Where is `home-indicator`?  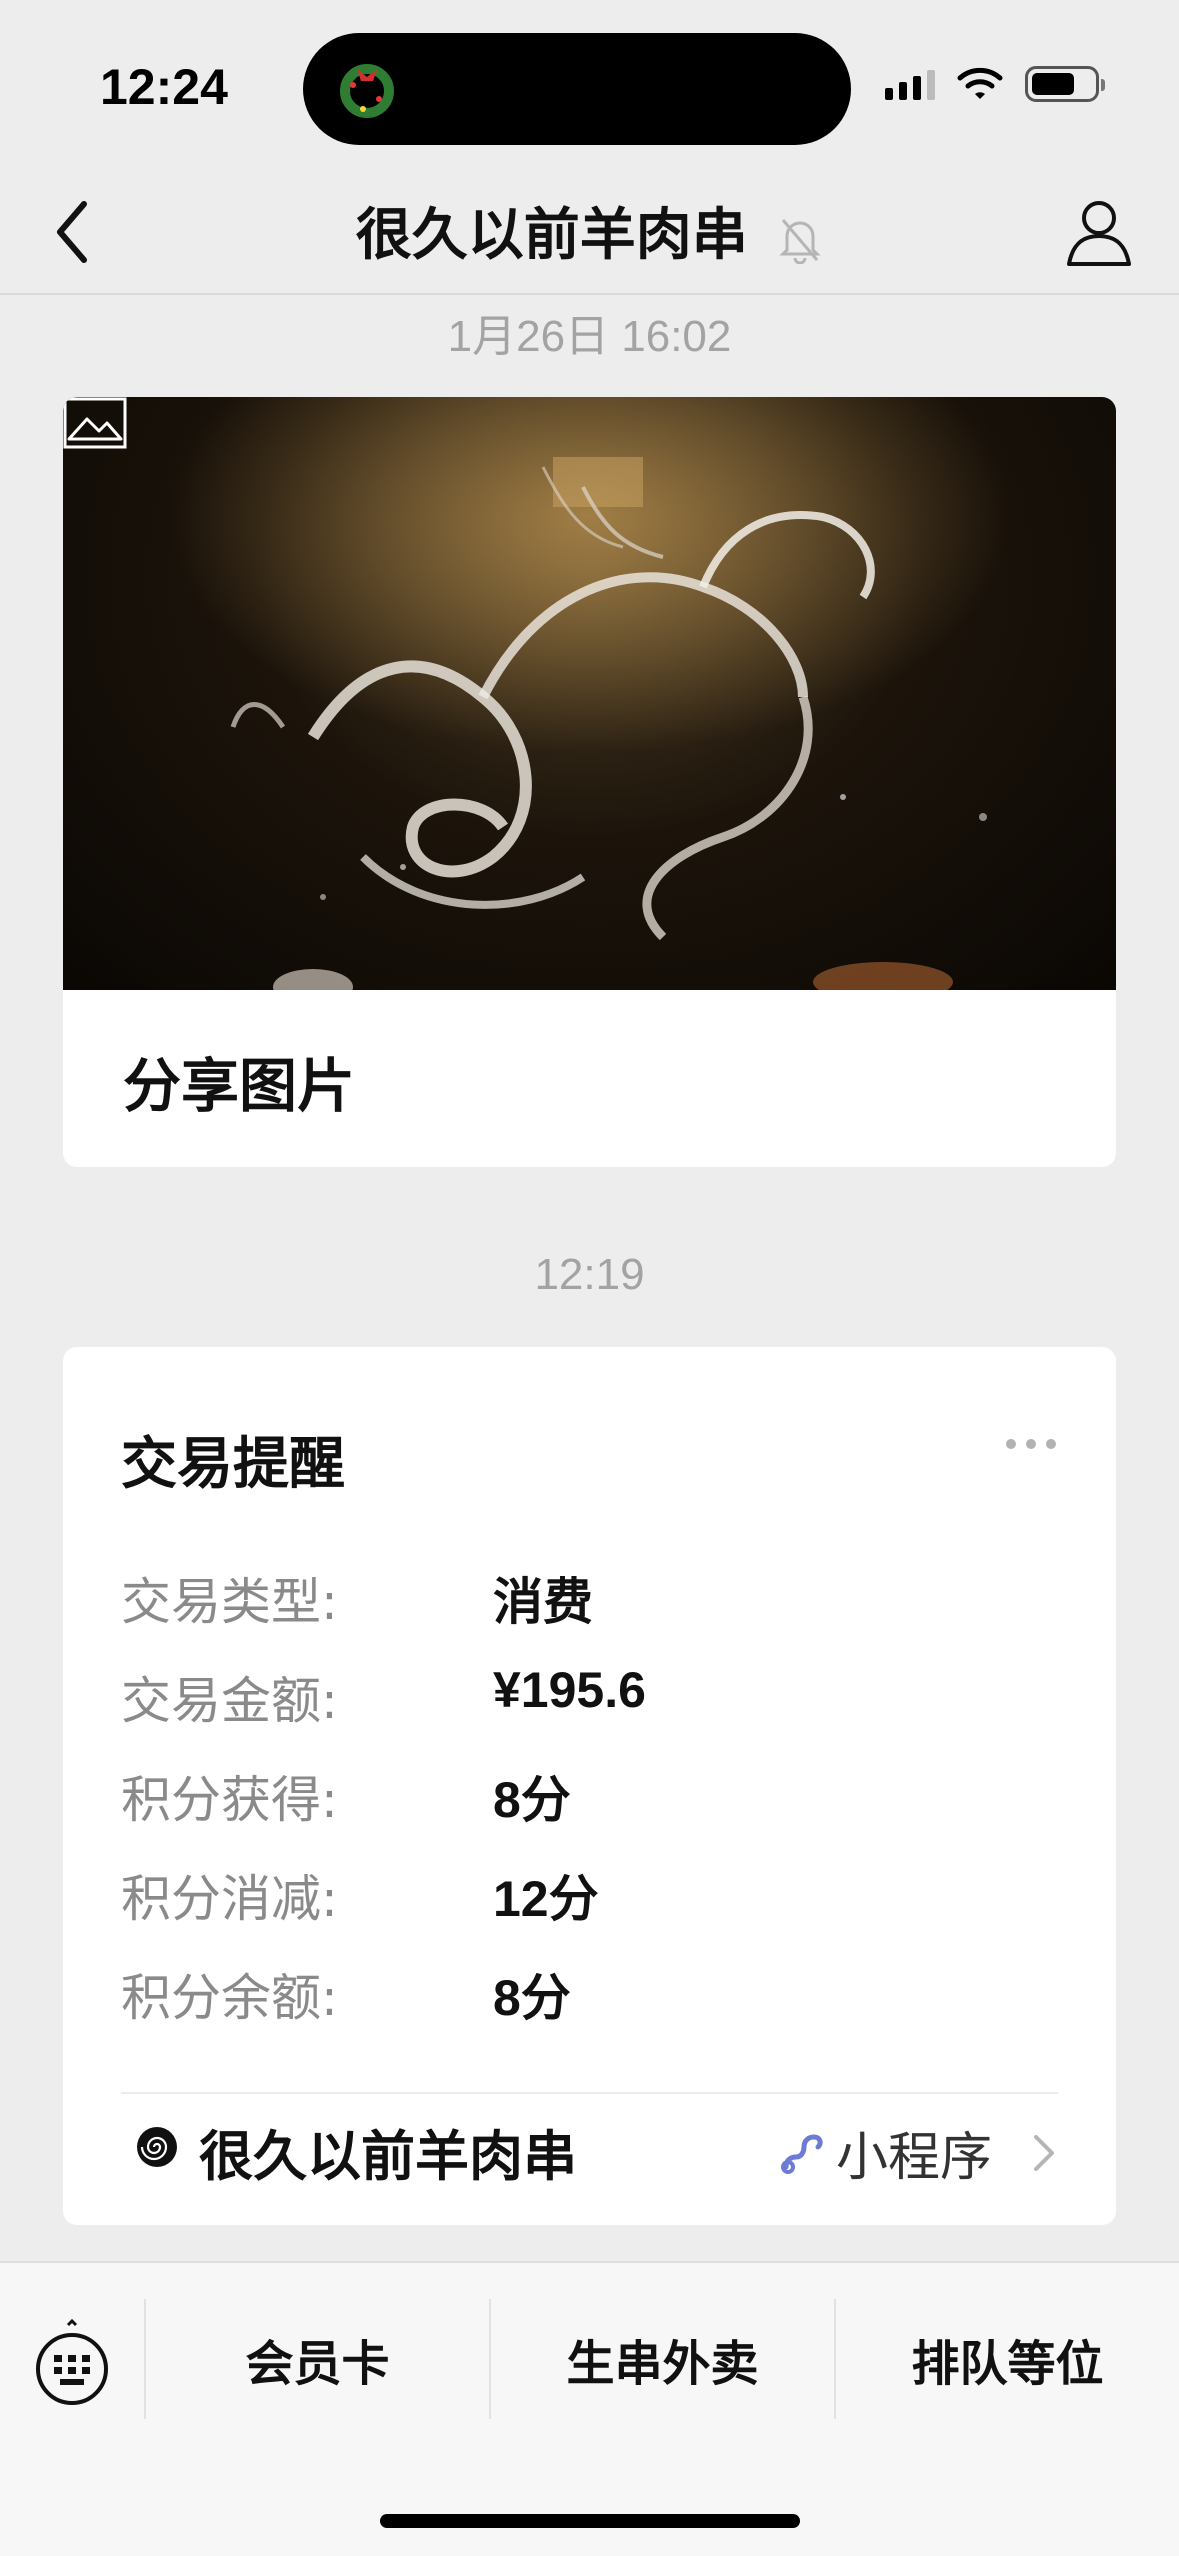 home-indicator is located at coordinates (590, 2521).